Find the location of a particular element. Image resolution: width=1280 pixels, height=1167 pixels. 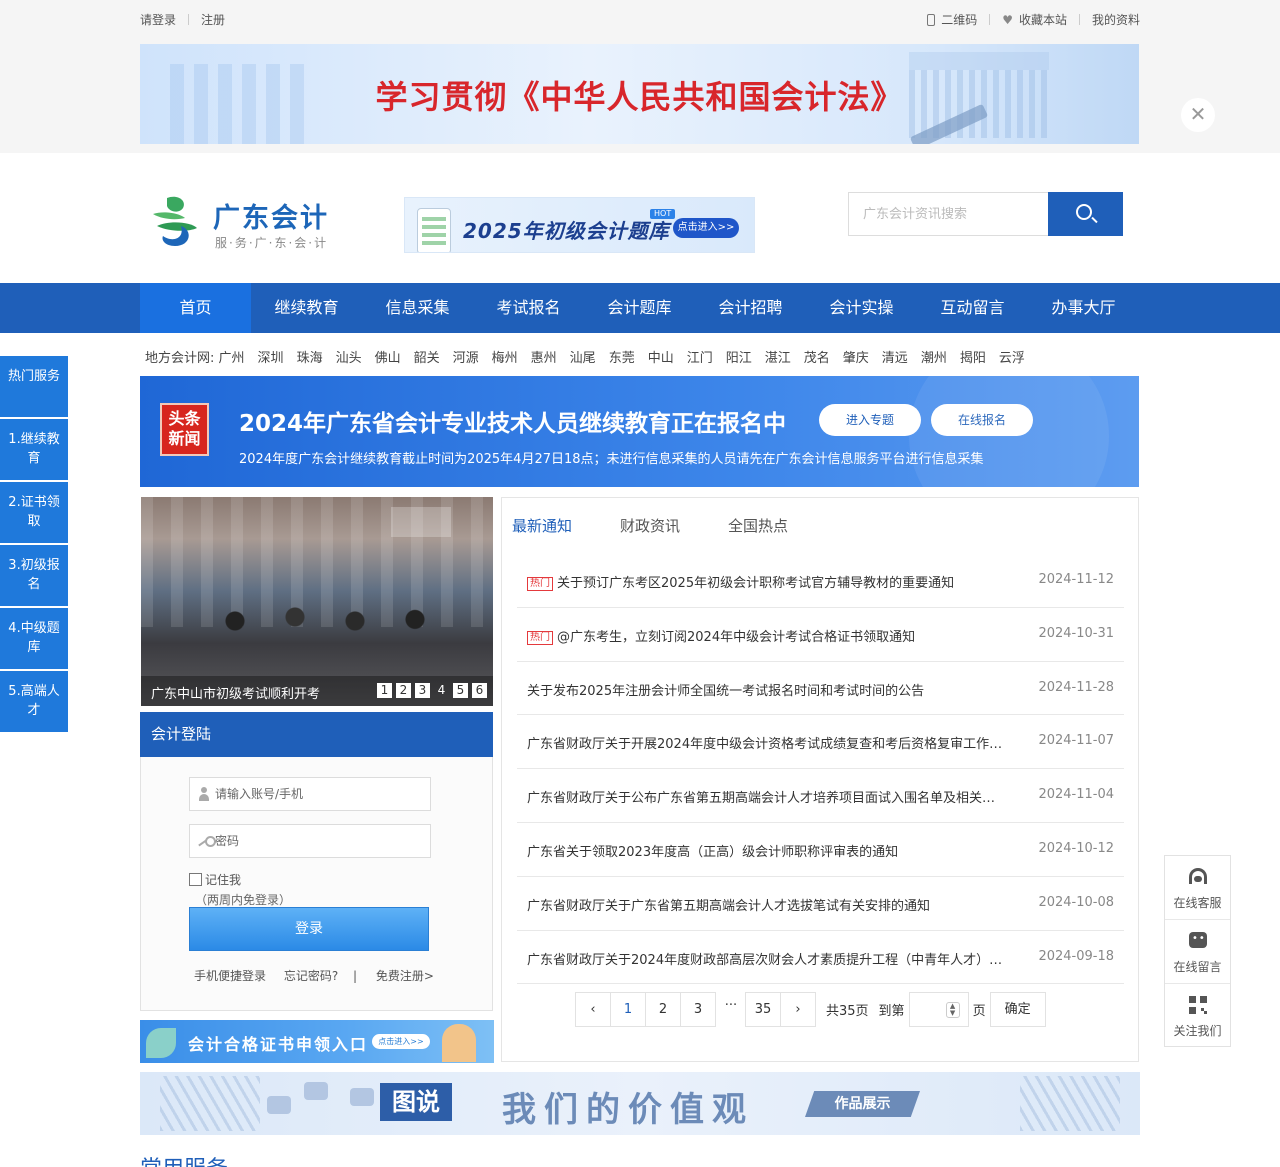

quiz-ad-cta: 点击进入>> is located at coordinates (706, 228).